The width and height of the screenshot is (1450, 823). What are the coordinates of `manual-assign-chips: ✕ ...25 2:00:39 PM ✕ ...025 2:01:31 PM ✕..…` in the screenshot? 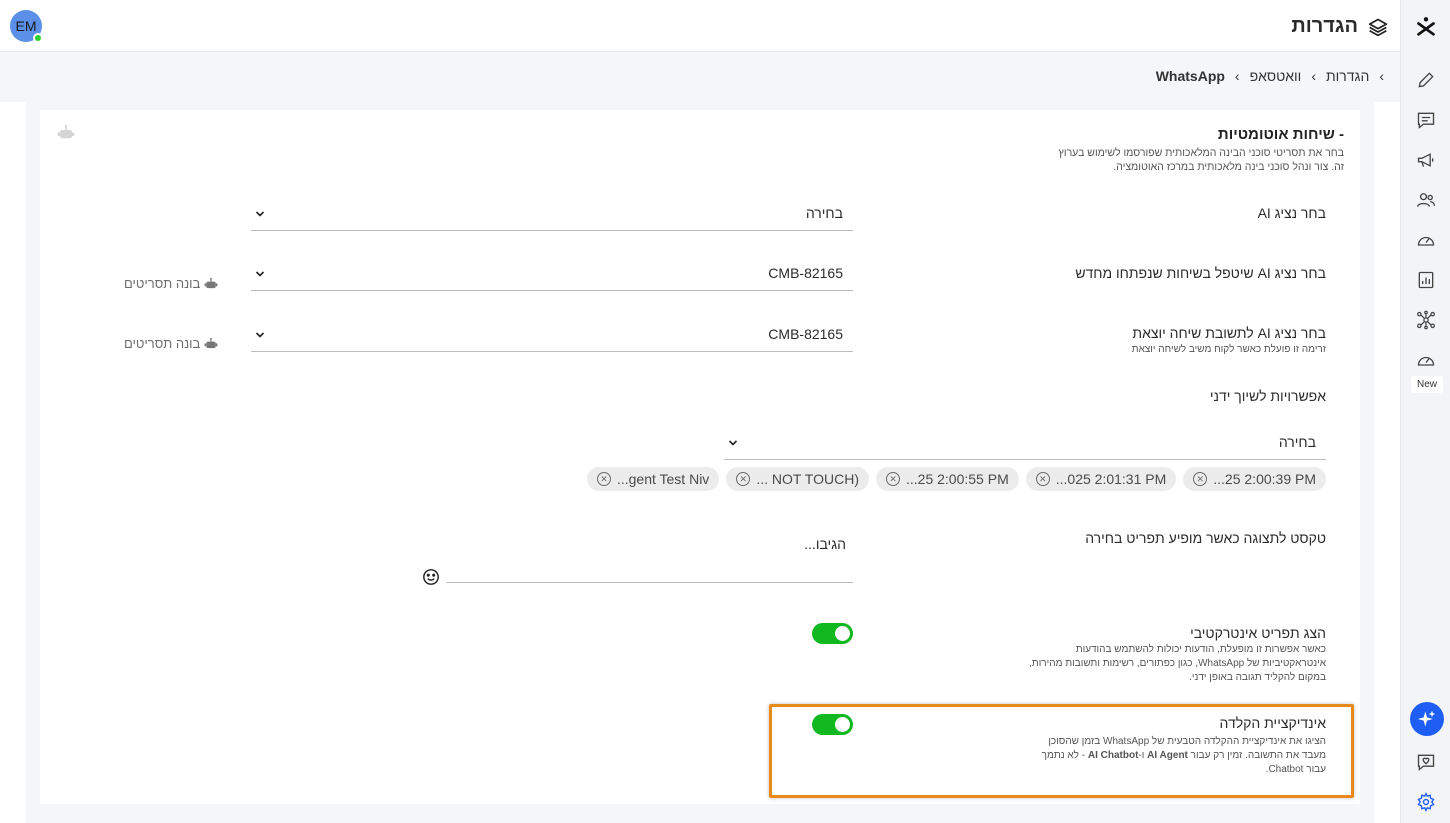 It's located at (956, 479).